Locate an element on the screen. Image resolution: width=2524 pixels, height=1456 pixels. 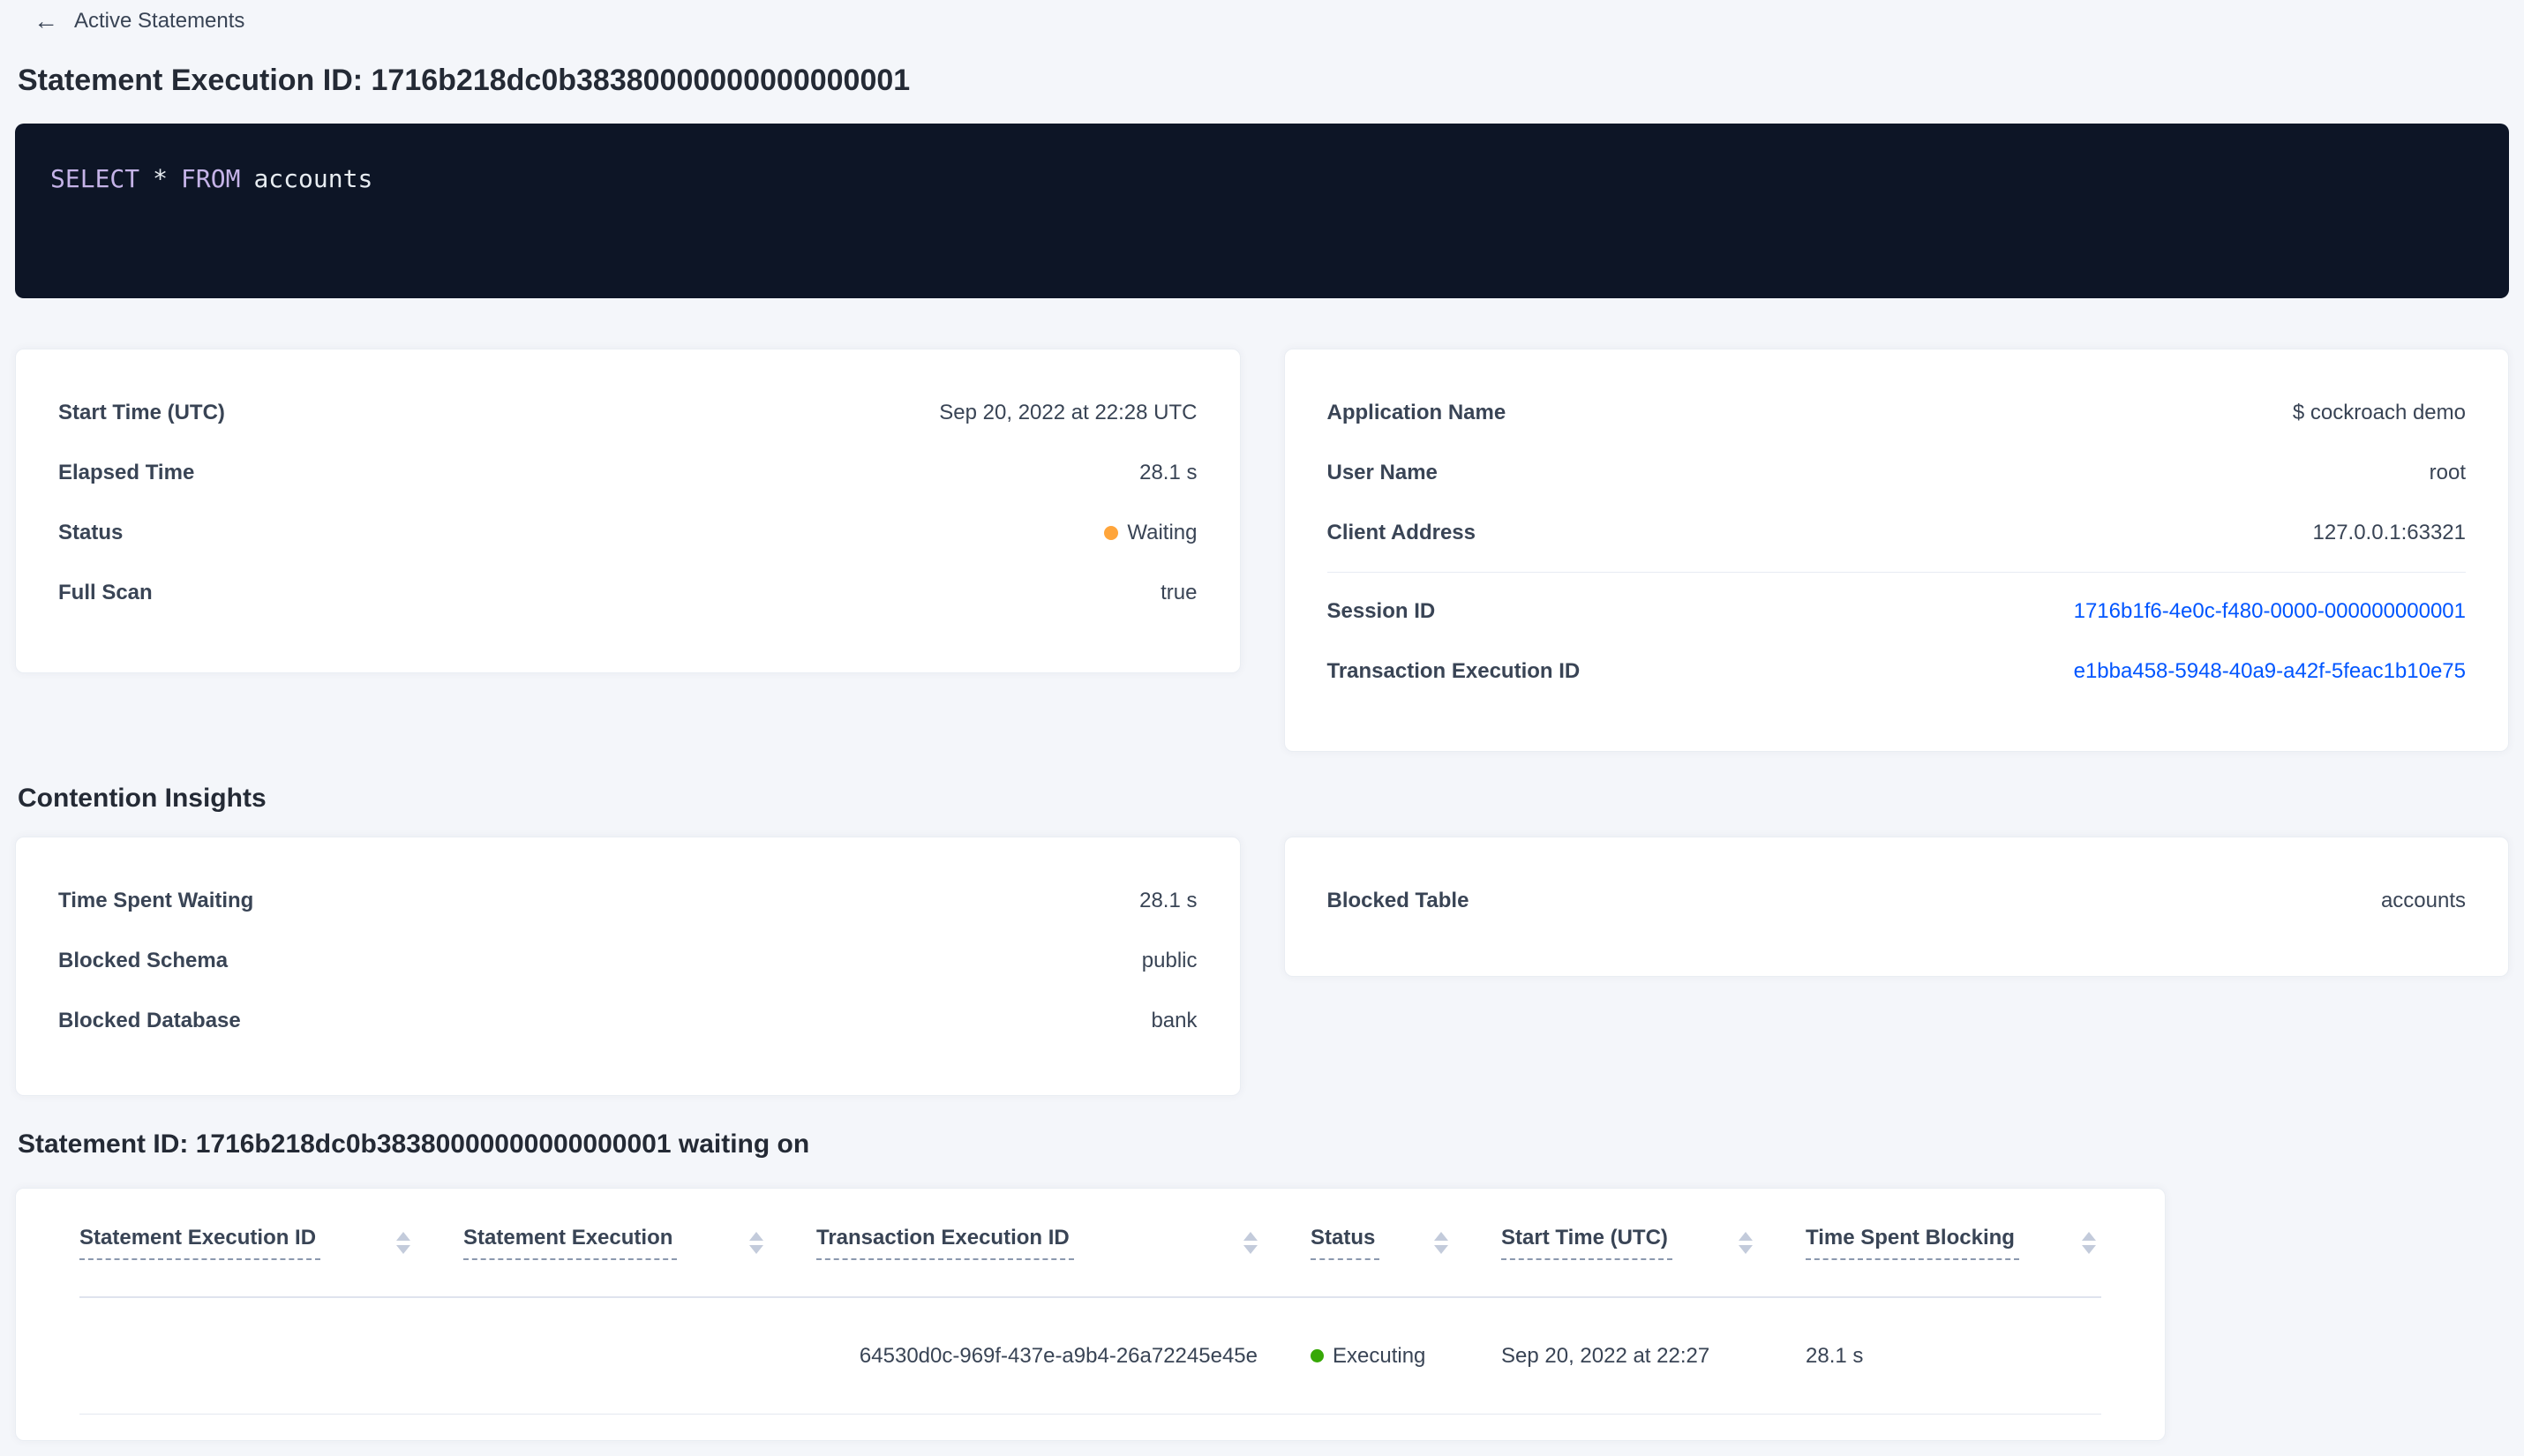
column-header-label: Start Time (UTC) is located at coordinates (1586, 1243).